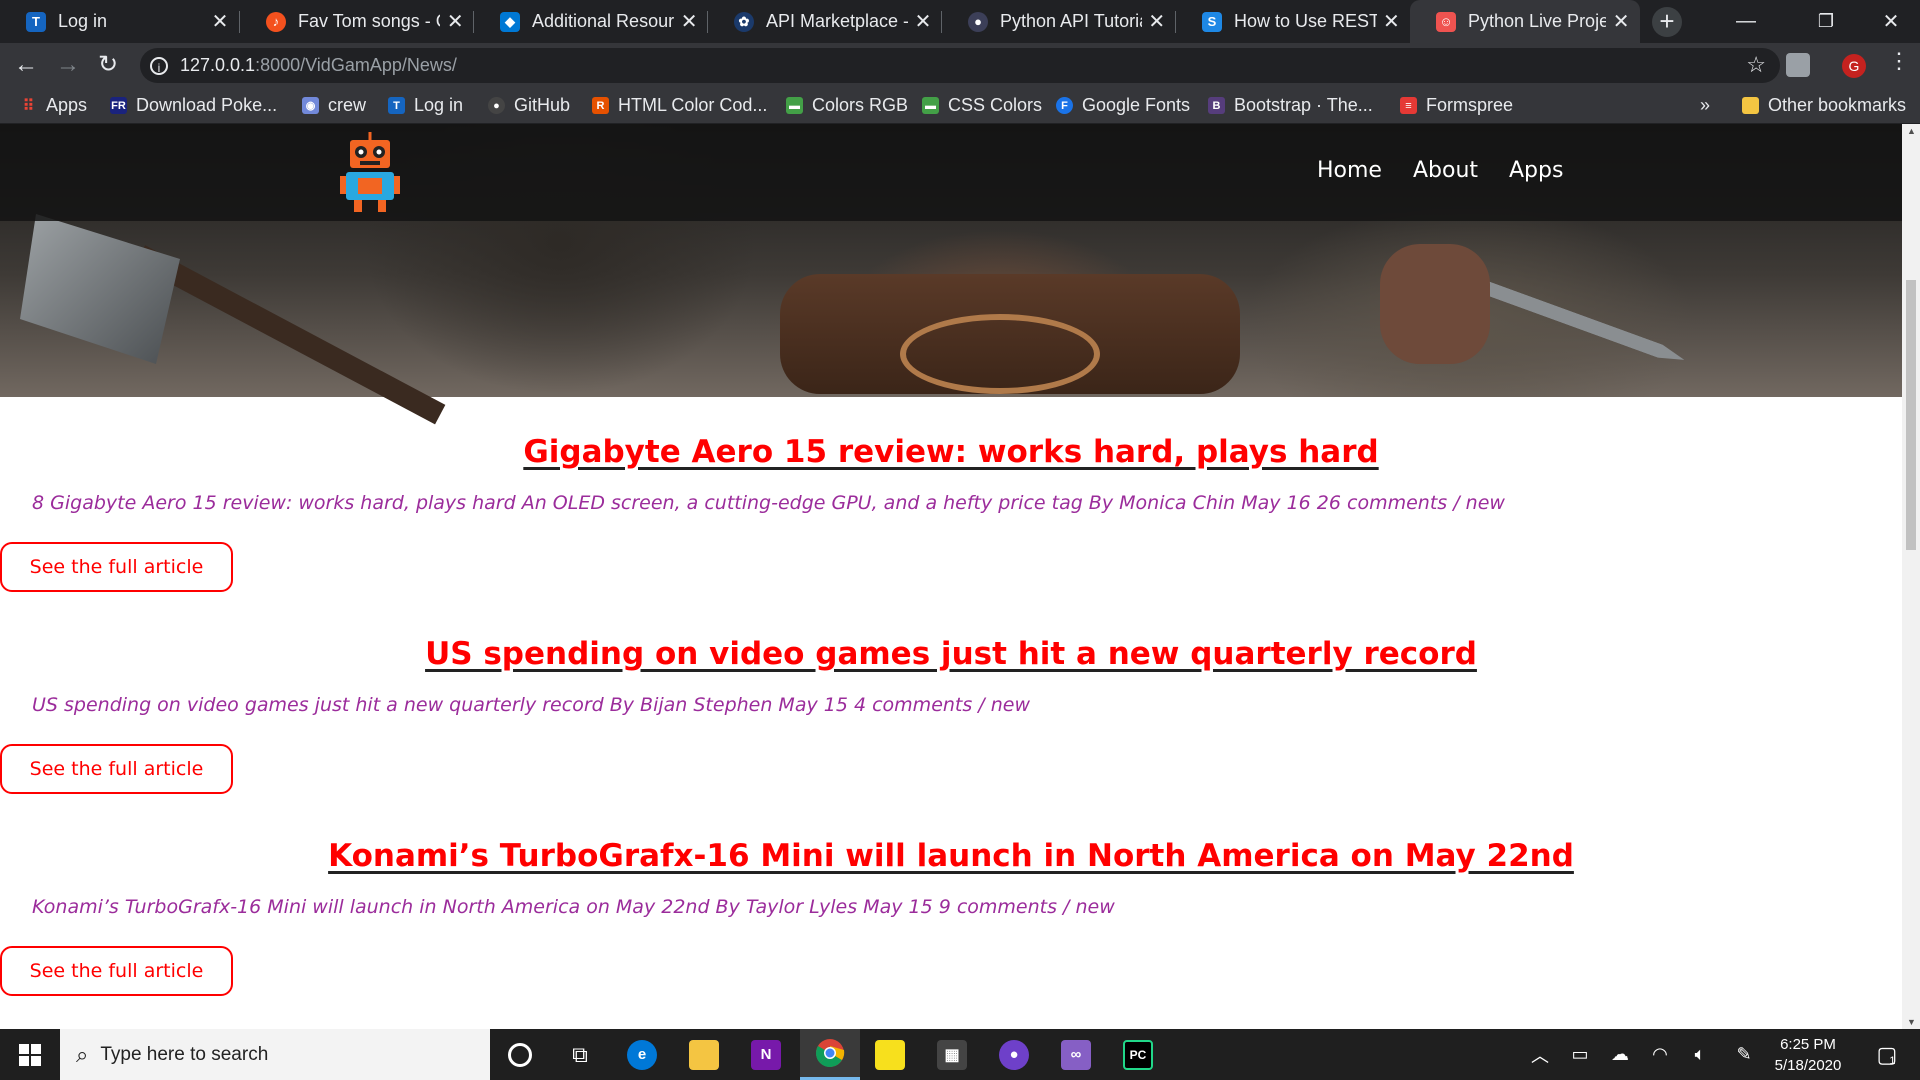  Describe the element at coordinates (1756, 65) in the screenshot. I see `bookmark-star-icon: ☆` at that location.